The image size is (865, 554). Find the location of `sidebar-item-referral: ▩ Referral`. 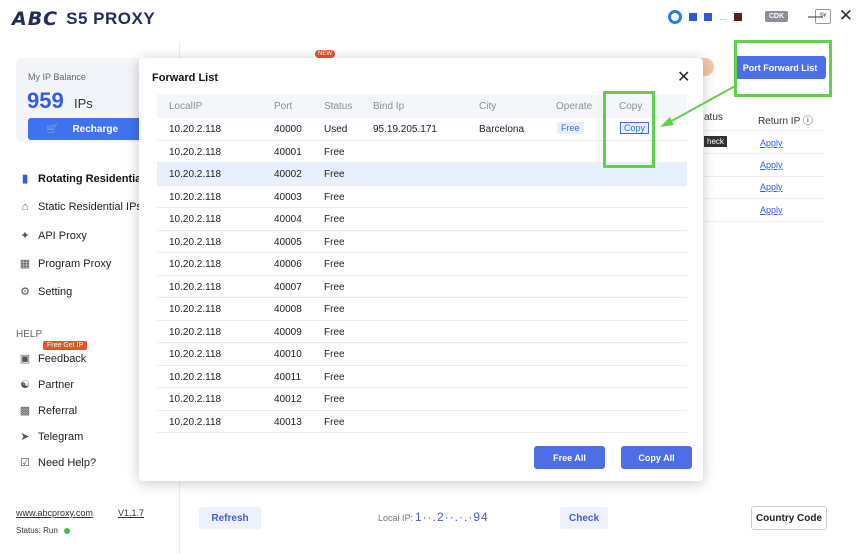

sidebar-item-referral: ▩ Referral is located at coordinates (48, 411).